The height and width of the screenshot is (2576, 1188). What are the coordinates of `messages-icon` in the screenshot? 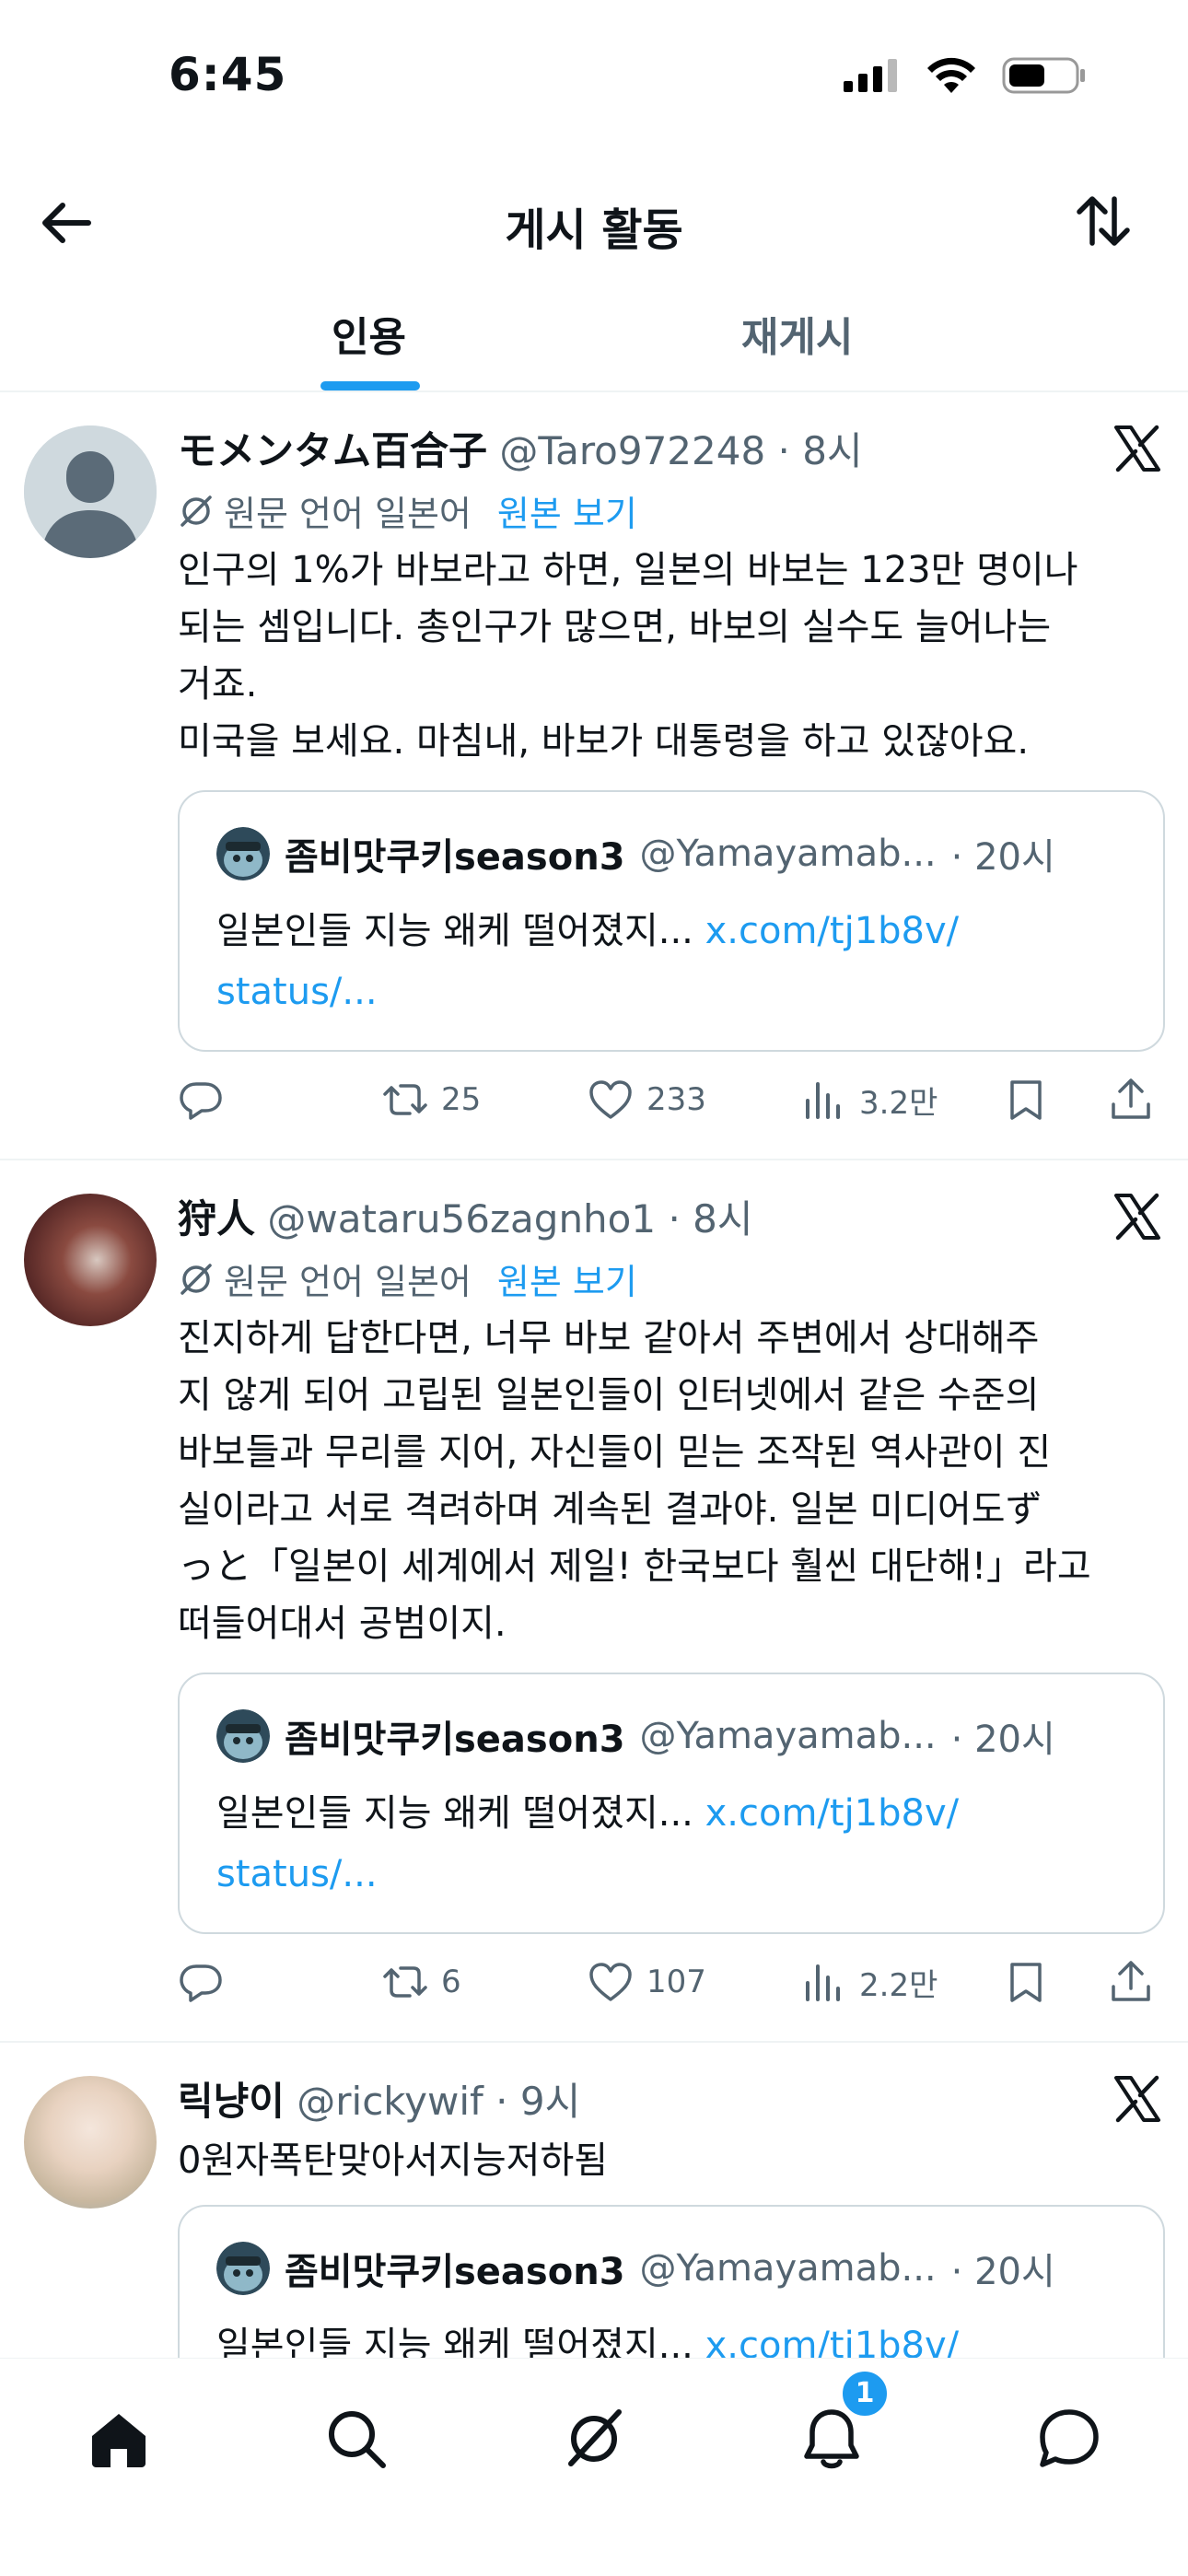 It's located at (1069, 2439).